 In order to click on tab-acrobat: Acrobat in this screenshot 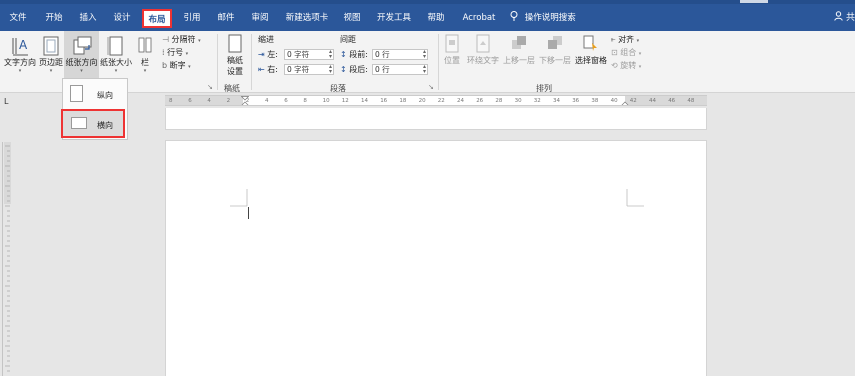, I will do `click(479, 18)`.